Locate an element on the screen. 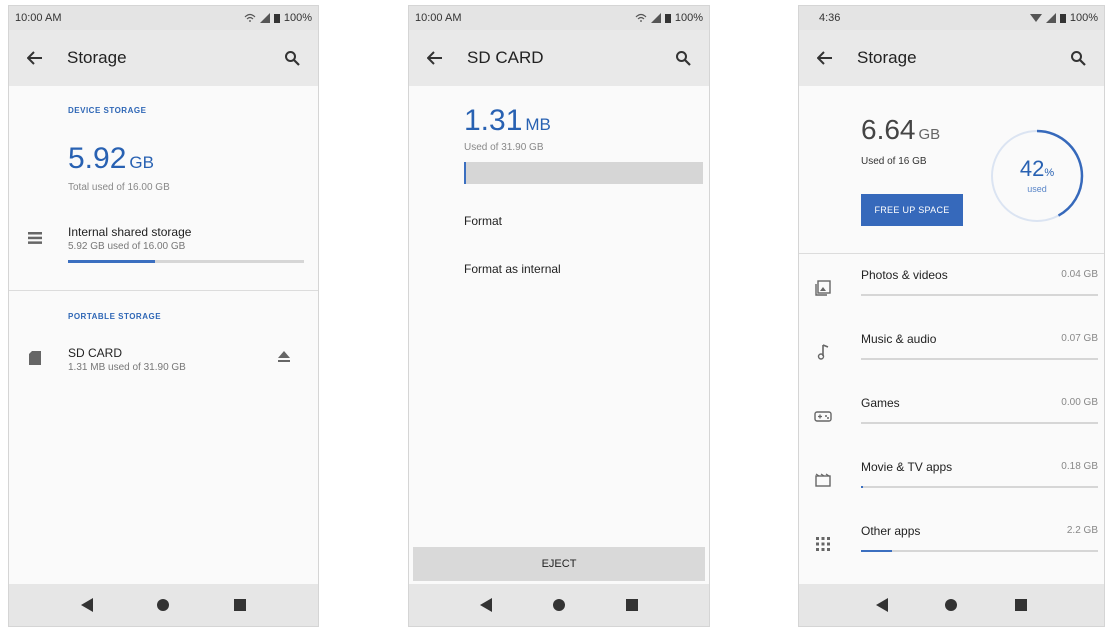 Image resolution: width=1105 pixels, height=630 pixels. category-row: Other apps 2.2 GB is located at coordinates (951, 544).